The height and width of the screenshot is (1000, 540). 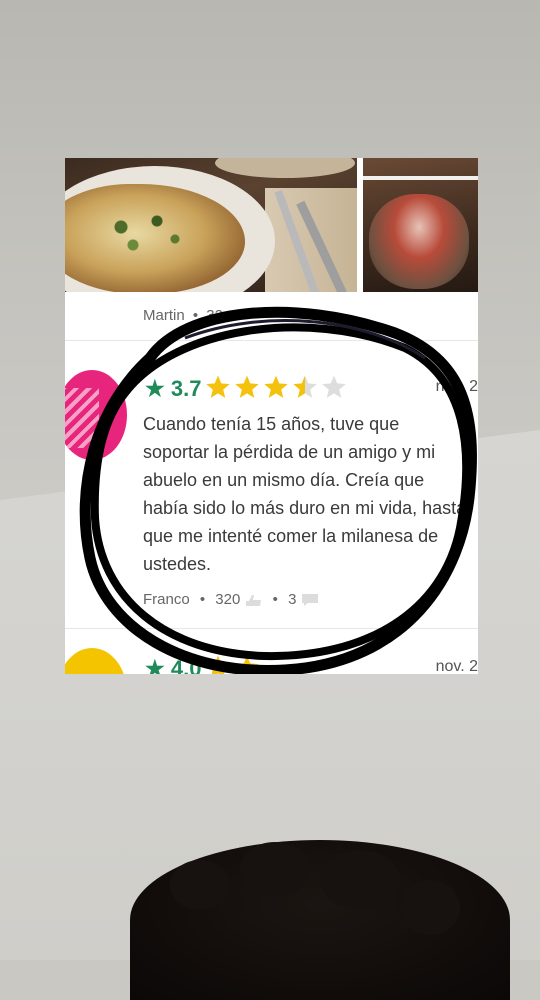 What do you see at coordinates (164, 315) in the screenshot?
I see `prev-review-author: Martin` at bounding box center [164, 315].